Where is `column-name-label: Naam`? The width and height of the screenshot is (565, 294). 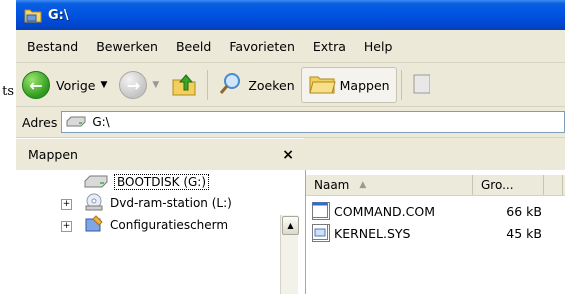 column-name-label: Naam is located at coordinates (332, 185).